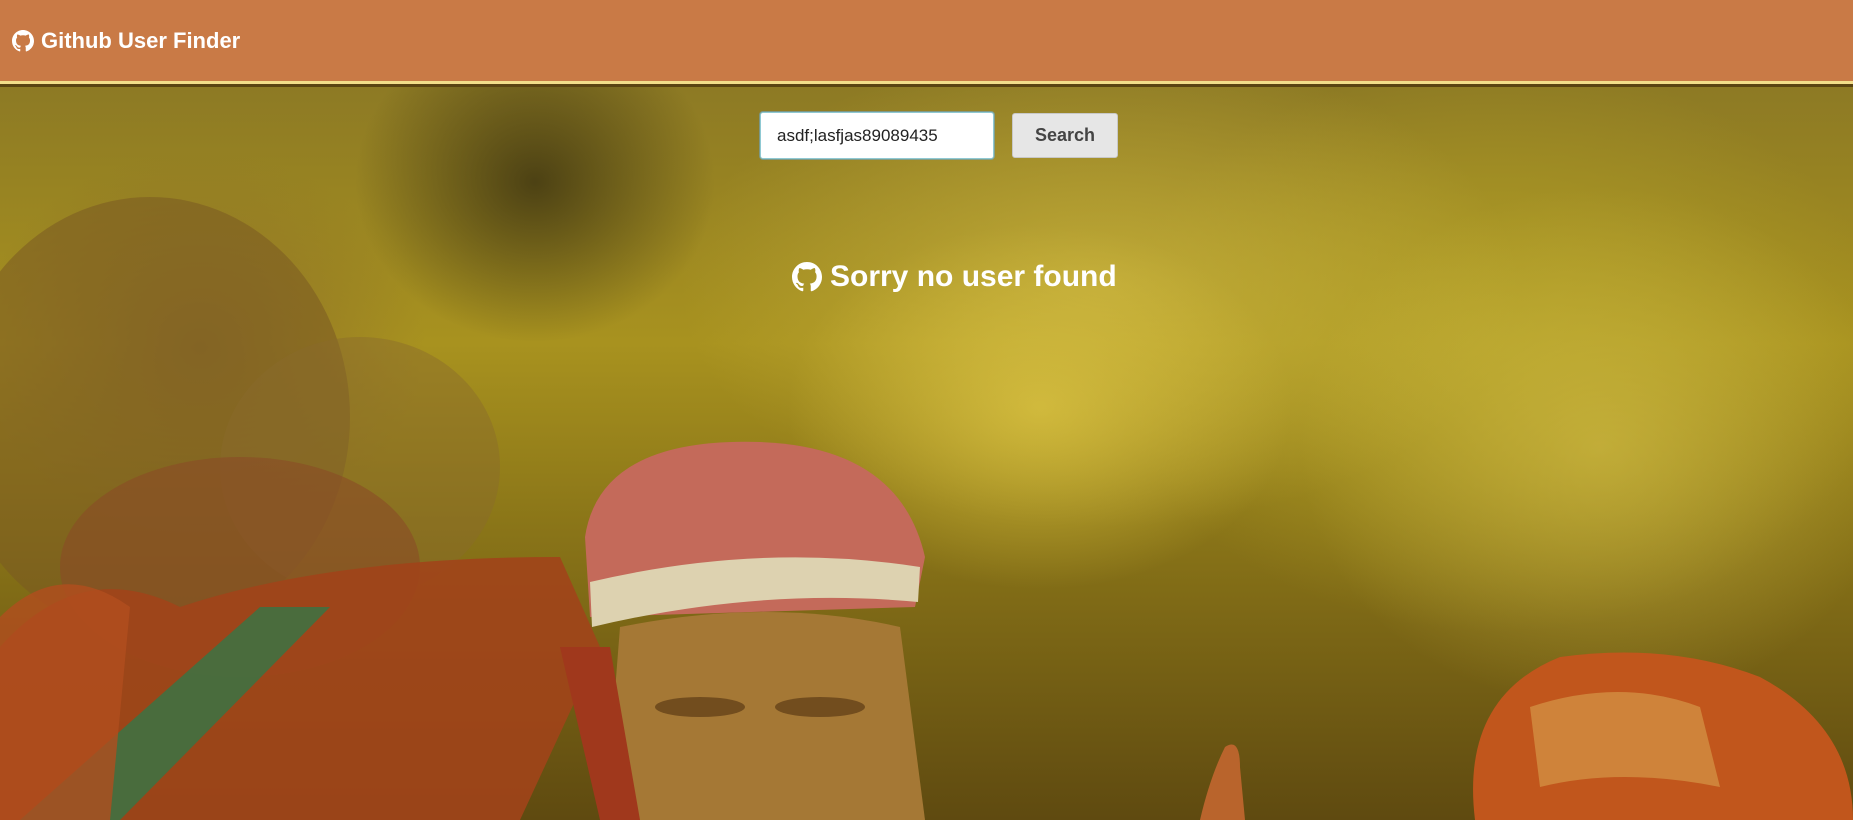 The height and width of the screenshot is (820, 1853). Describe the element at coordinates (973, 276) in the screenshot. I see `no-user-text: Sorry no user found` at that location.